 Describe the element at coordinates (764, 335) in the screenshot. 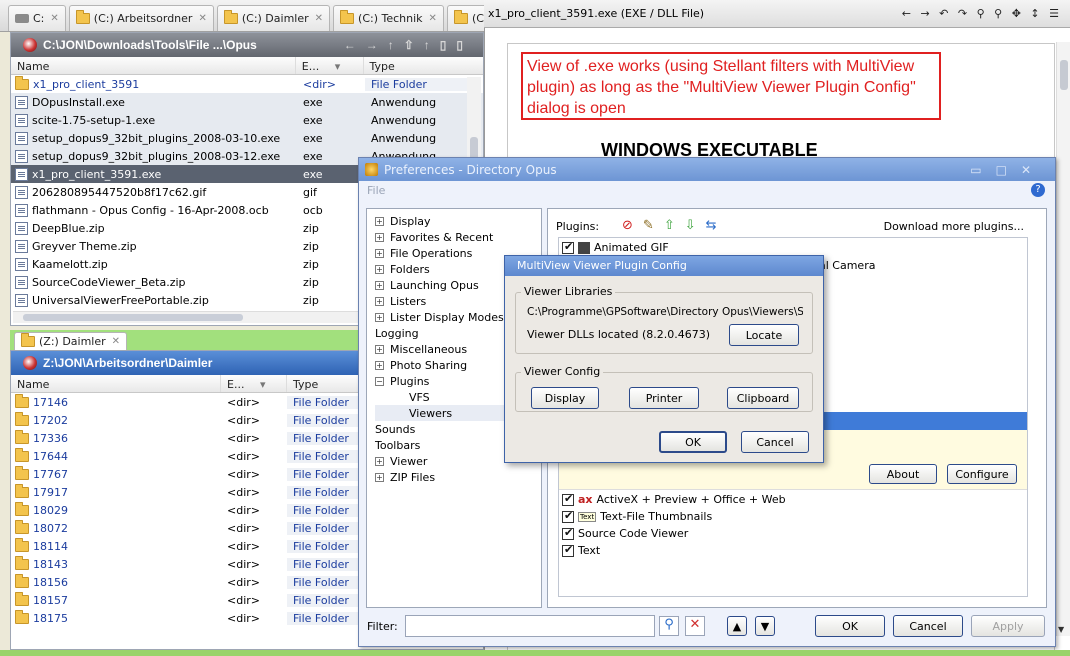

I see `locate-button: Locate` at that location.